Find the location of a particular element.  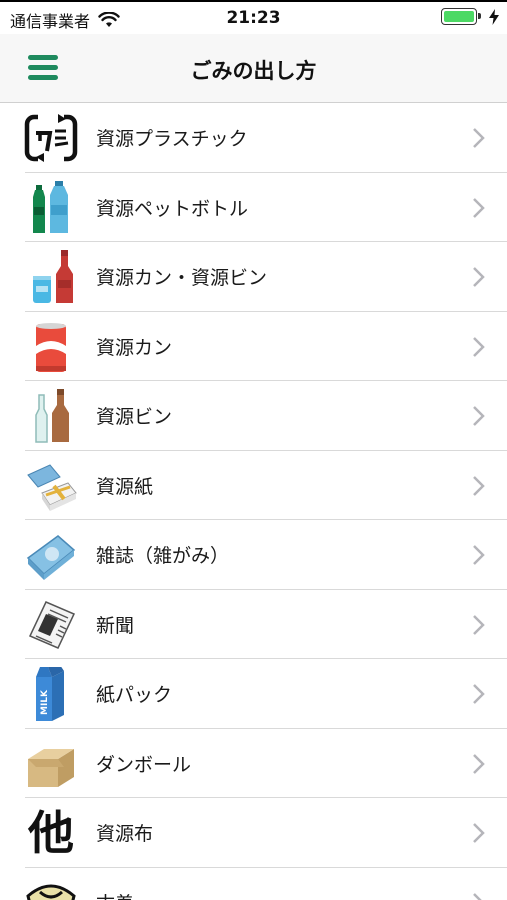

cardboard-box-icon is located at coordinates (51, 767).